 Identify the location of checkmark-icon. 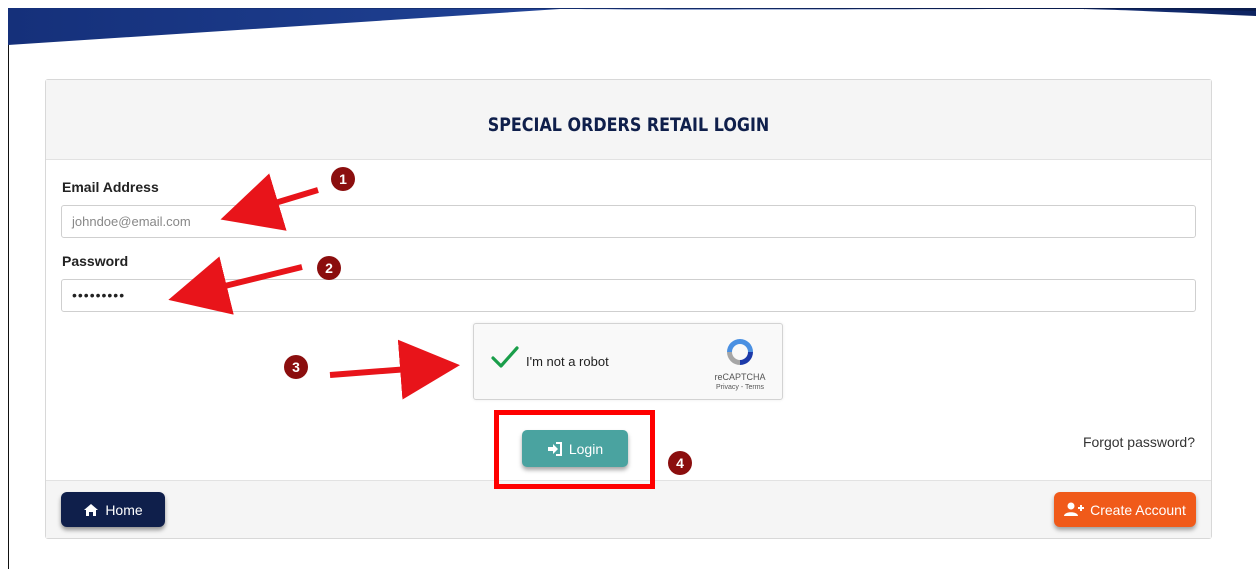
(505, 357).